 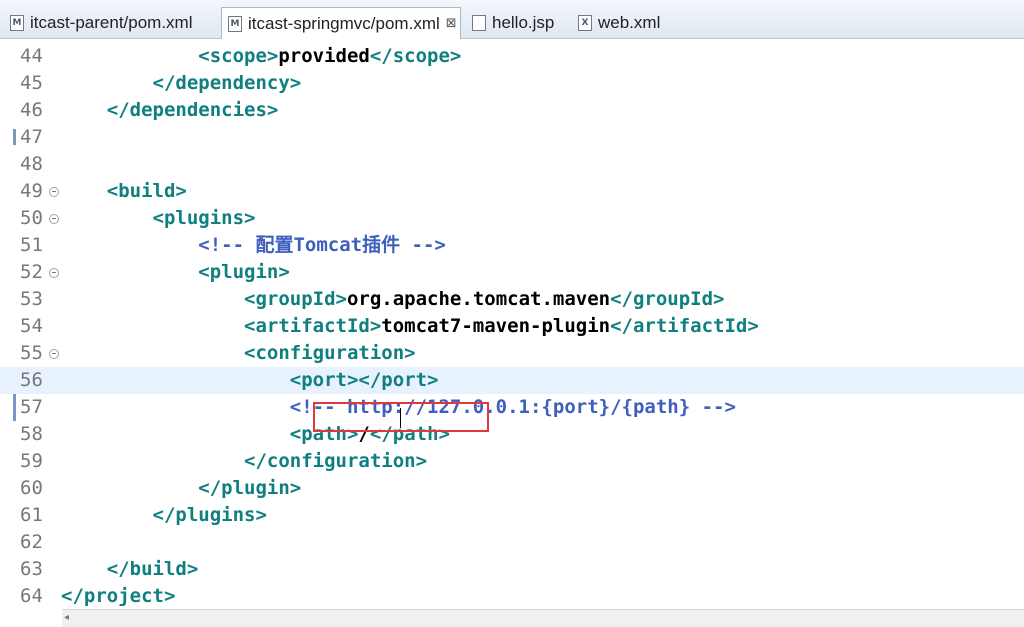 I want to click on gutter-spacer, so click(x=31, y=617).